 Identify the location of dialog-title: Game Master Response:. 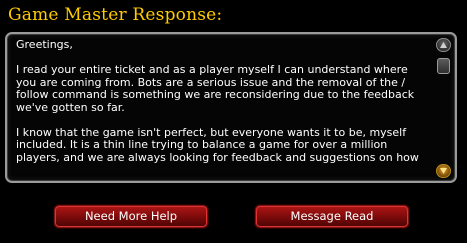
(115, 15).